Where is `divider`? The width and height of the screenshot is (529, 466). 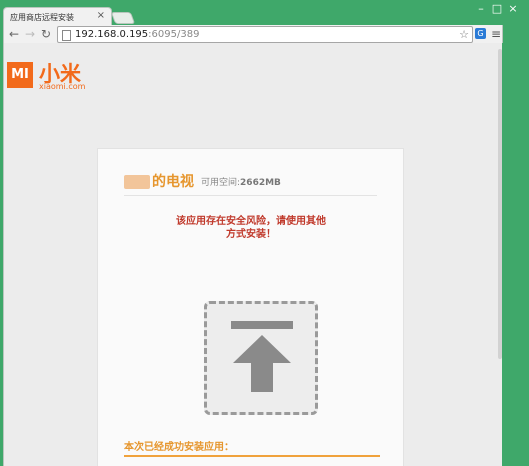 divider is located at coordinates (250, 195).